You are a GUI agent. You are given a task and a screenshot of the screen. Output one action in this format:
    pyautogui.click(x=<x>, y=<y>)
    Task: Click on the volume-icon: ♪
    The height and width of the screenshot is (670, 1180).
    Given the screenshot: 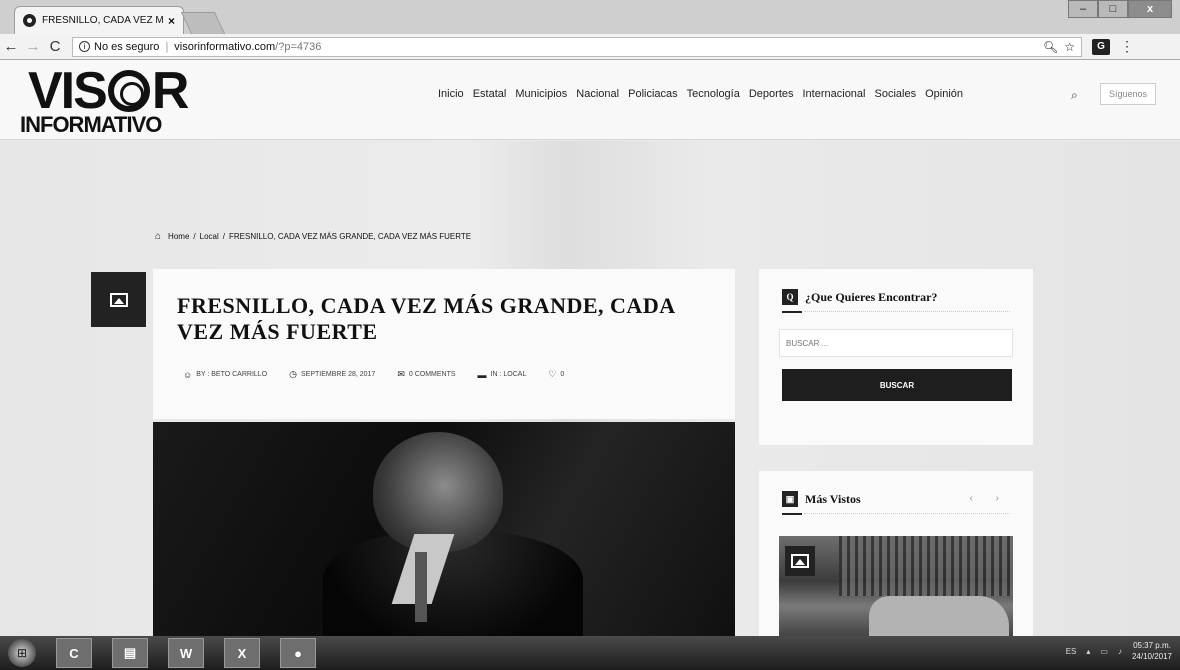 What is the action you would take?
    pyautogui.click(x=1120, y=651)
    